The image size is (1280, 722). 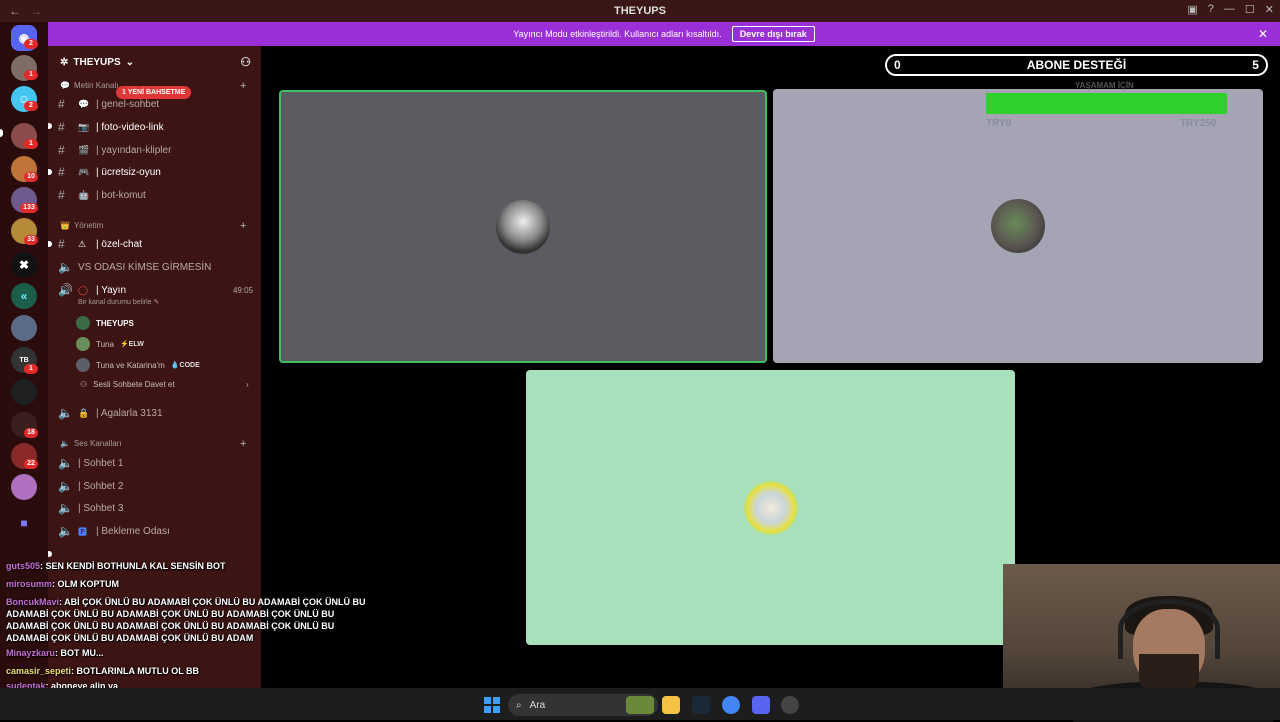 What do you see at coordinates (640, 11) in the screenshot?
I see `title-bar: ← → THEYUPS ▣ ? — ☐ ✕` at bounding box center [640, 11].